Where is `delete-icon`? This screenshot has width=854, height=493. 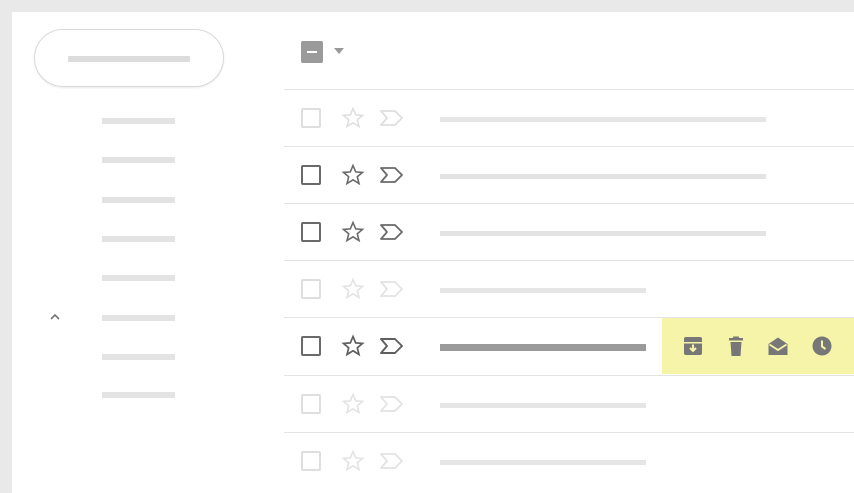
delete-icon is located at coordinates (736, 346).